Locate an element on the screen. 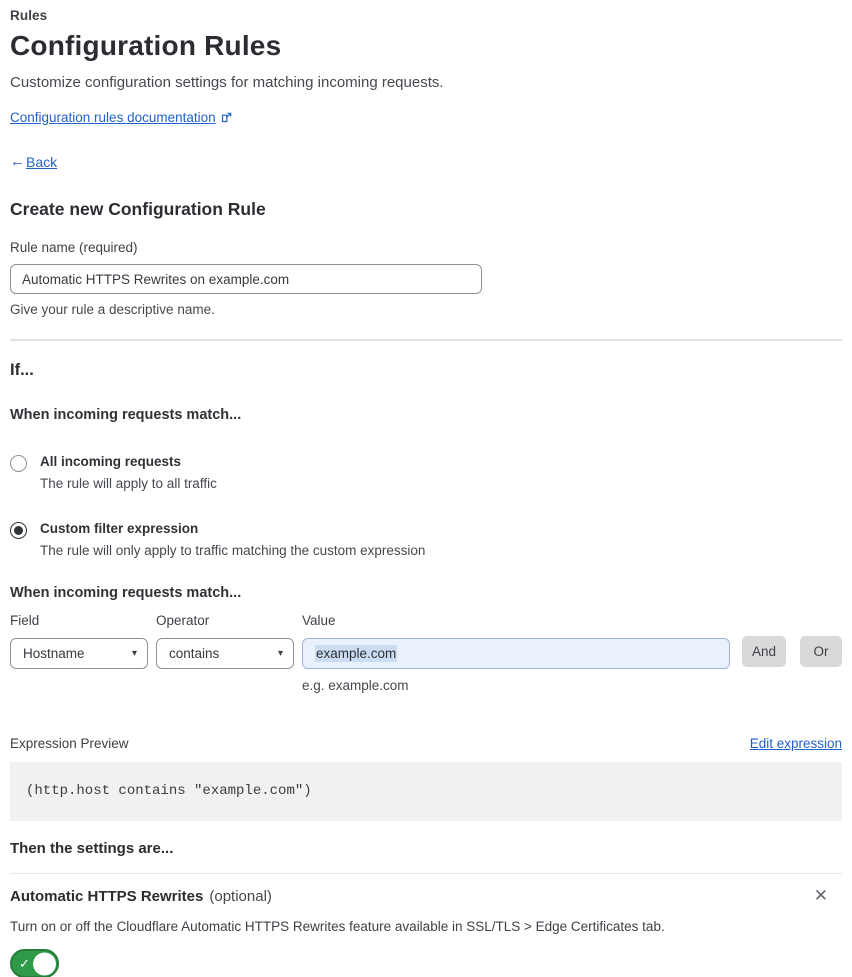  back-link-label: Back is located at coordinates (41, 162).